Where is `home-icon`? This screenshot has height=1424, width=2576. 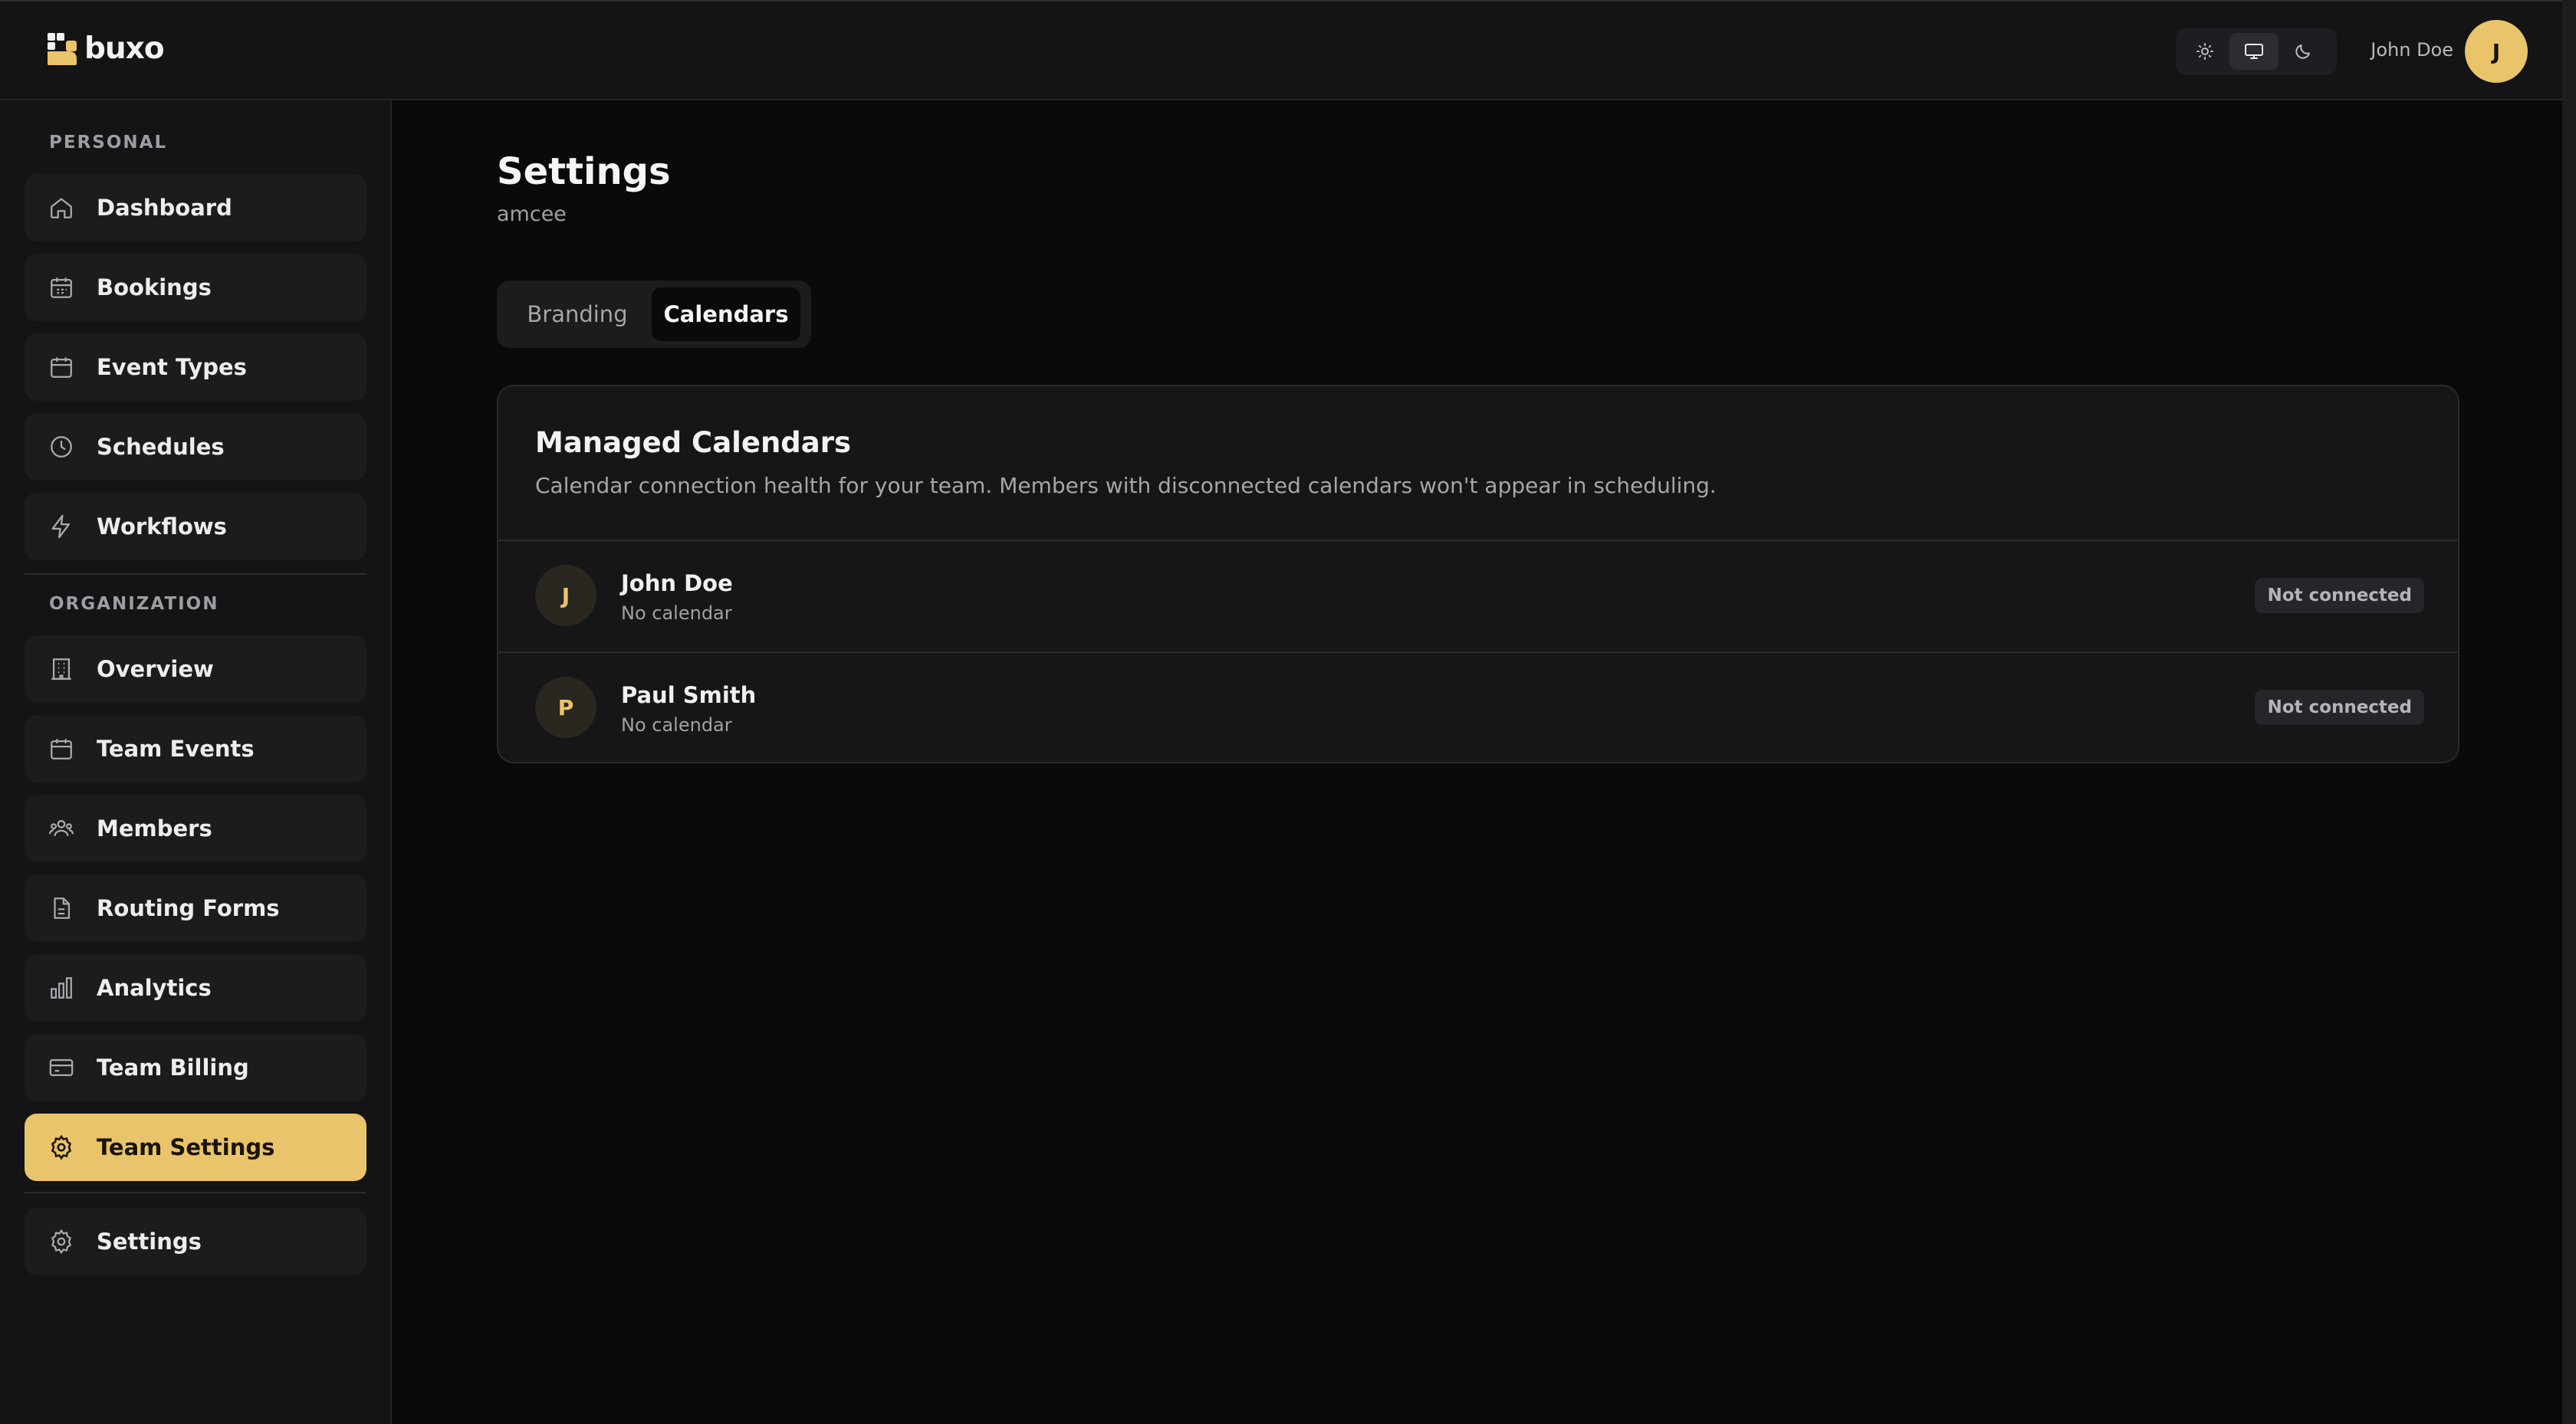 home-icon is located at coordinates (62, 207).